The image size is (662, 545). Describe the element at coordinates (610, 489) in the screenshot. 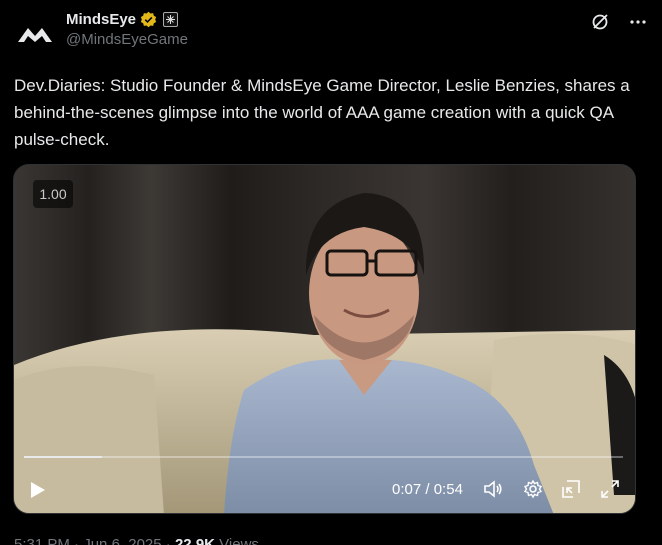

I see `fullscreen-icon` at that location.